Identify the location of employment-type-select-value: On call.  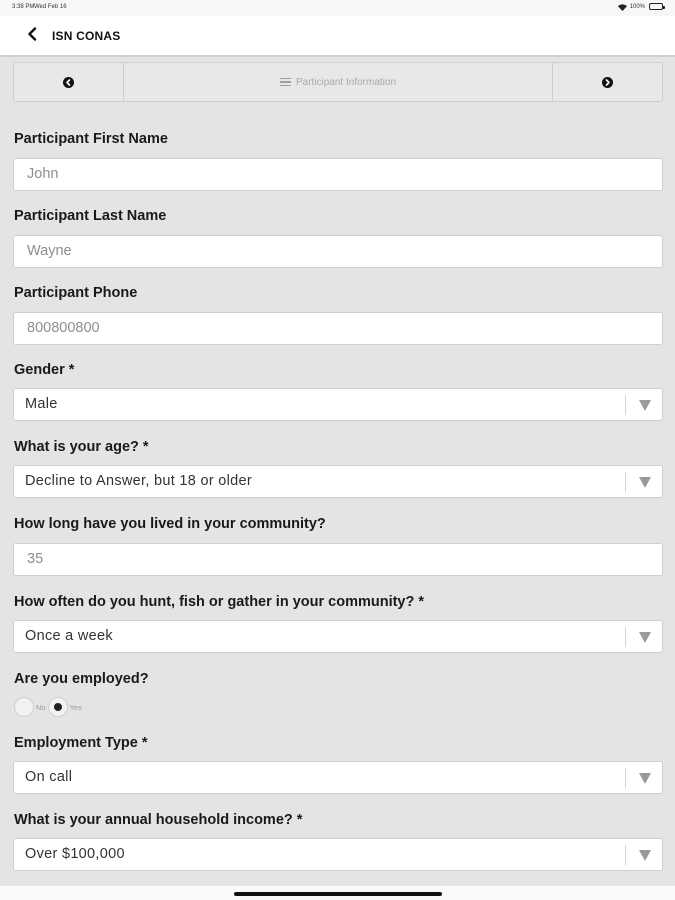
(49, 777).